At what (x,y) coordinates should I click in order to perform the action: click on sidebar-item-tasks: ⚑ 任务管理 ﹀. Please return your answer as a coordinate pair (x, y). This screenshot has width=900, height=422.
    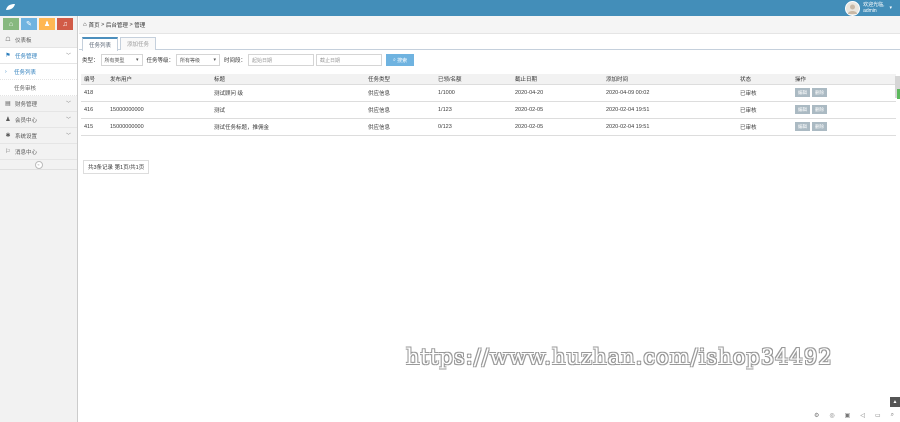
    Looking at the image, I should click on (38, 56).